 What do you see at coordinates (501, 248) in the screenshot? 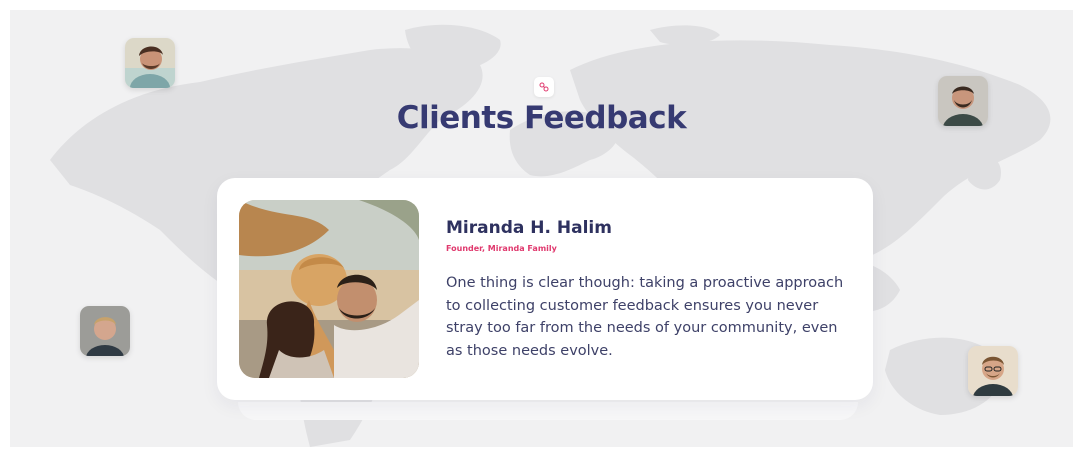
I see `client-role: Founder, Miranda Family` at bounding box center [501, 248].